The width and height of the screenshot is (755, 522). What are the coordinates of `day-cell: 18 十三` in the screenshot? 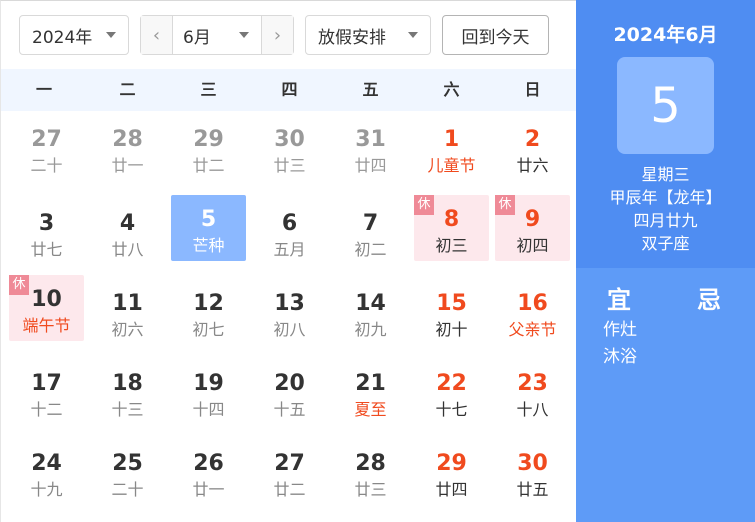 It's located at (127, 392).